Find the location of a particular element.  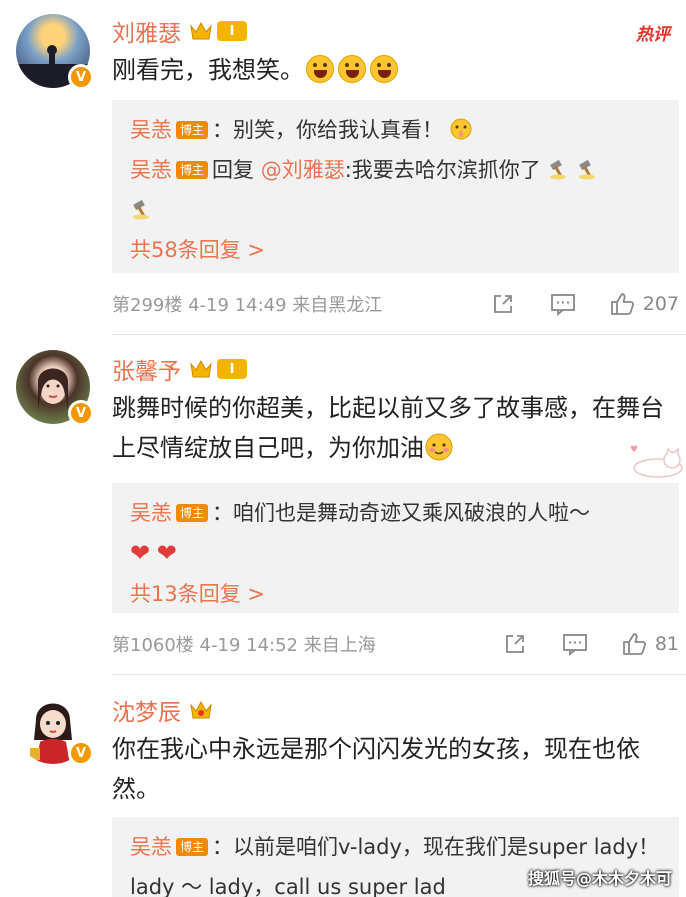

watermark: 搜狐号@木木夕木可 is located at coordinates (599, 878).